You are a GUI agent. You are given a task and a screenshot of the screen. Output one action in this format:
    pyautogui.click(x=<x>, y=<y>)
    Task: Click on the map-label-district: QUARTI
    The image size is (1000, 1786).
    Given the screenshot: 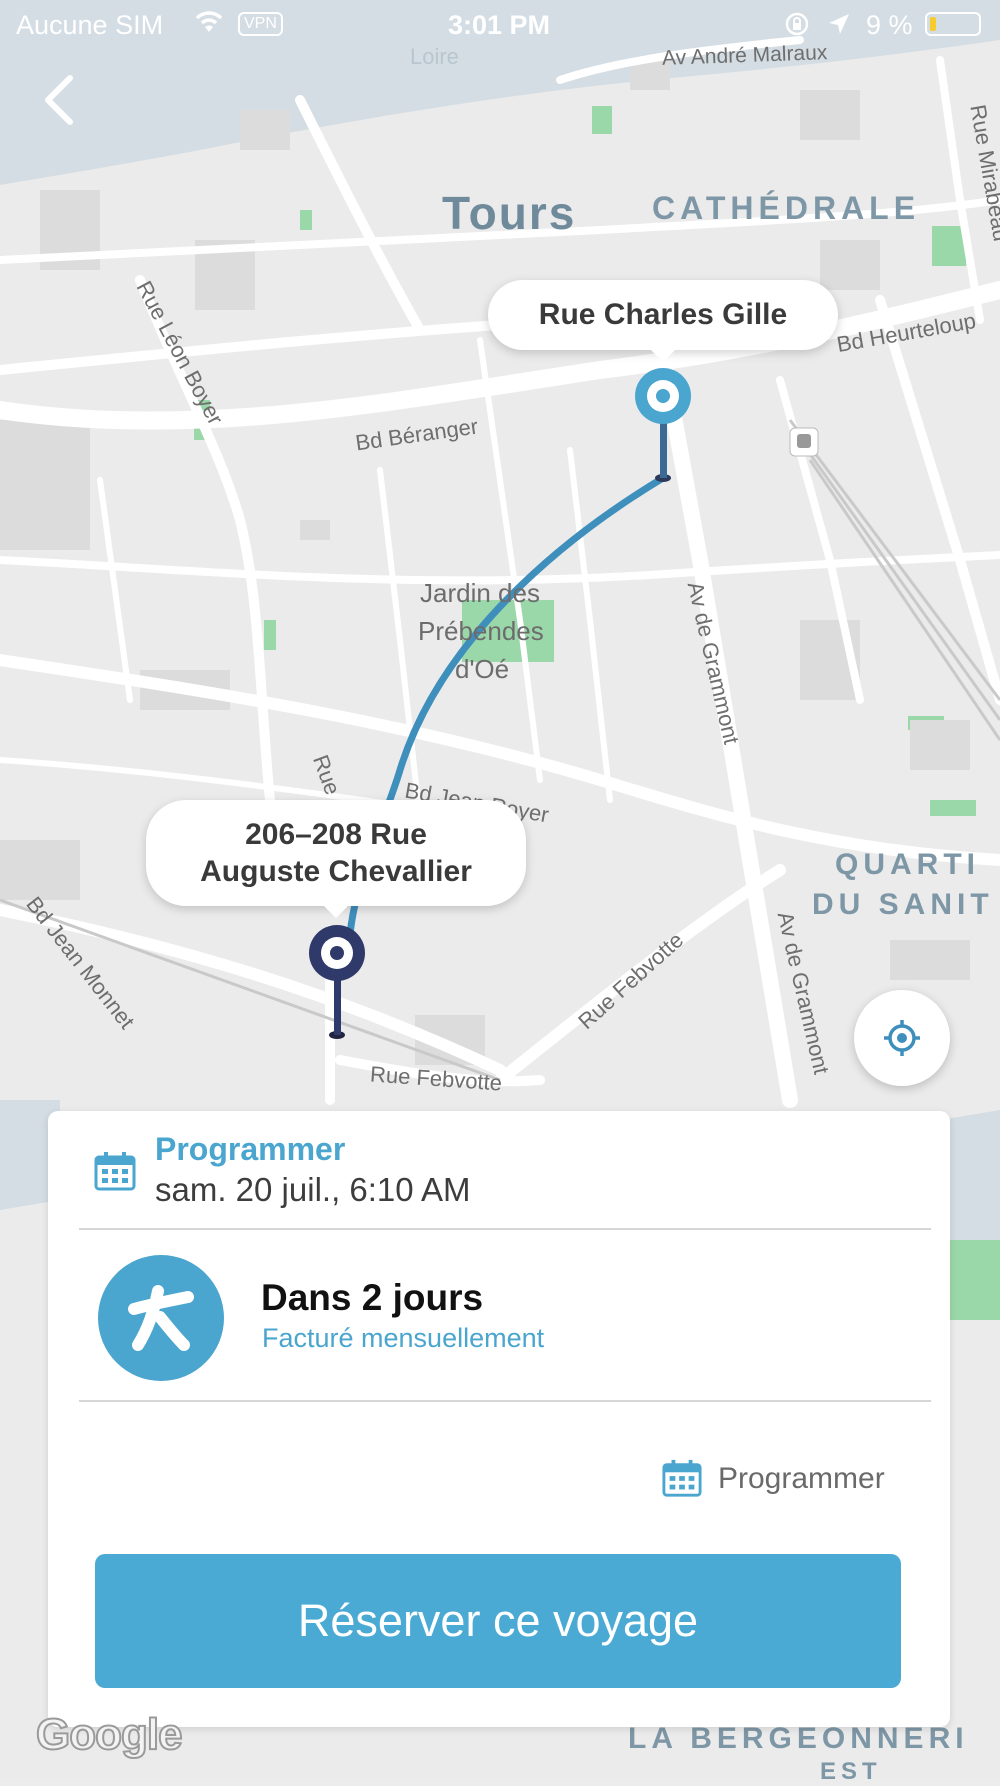 What is the action you would take?
    pyautogui.click(x=907, y=864)
    